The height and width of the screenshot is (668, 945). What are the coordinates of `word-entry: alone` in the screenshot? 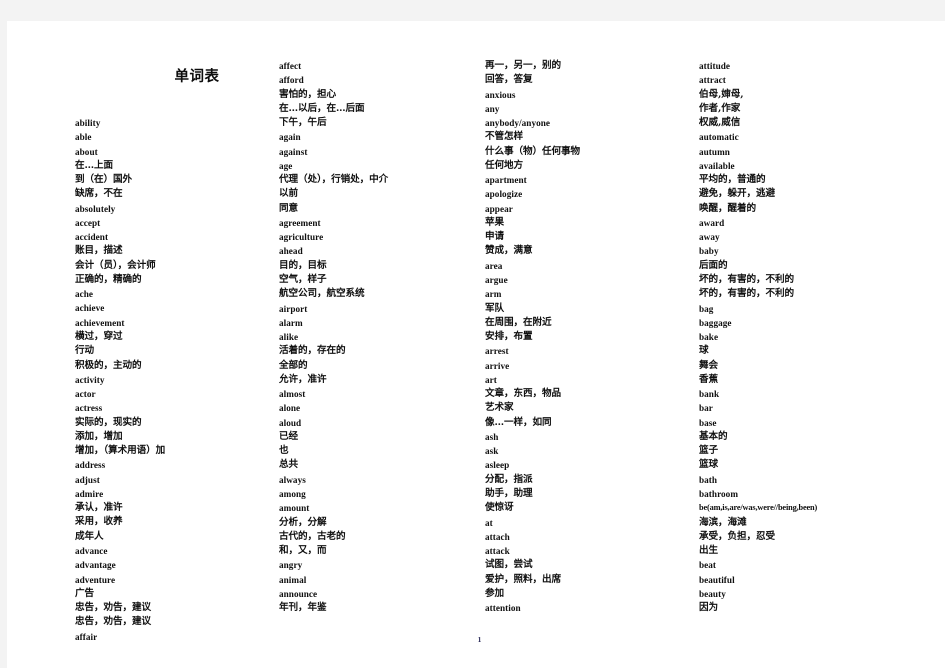 It's located at (290, 408).